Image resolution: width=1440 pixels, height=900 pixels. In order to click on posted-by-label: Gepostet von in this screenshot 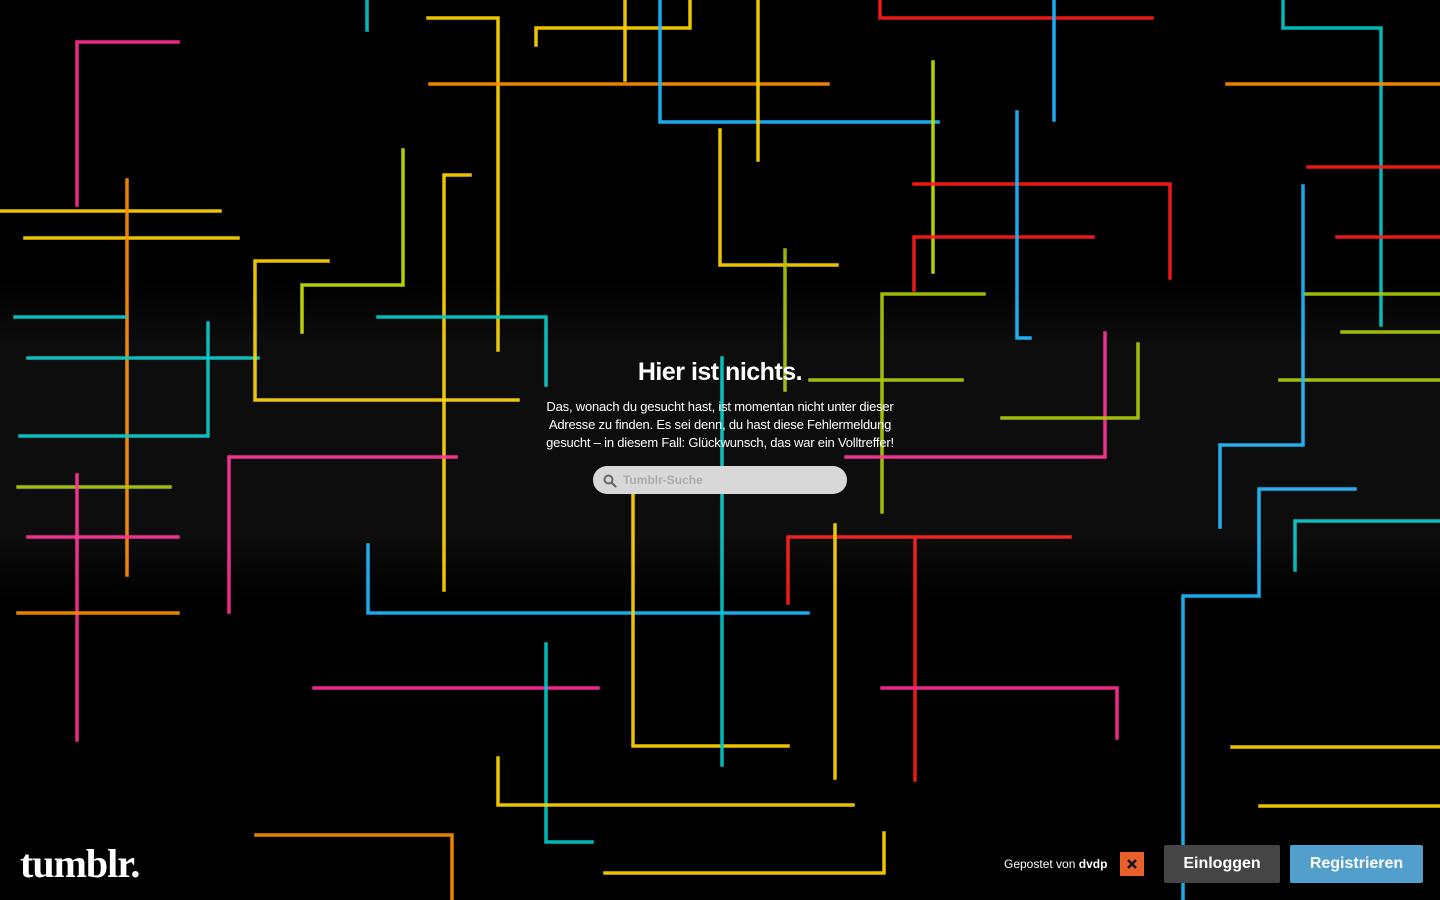, I will do `click(1040, 864)`.